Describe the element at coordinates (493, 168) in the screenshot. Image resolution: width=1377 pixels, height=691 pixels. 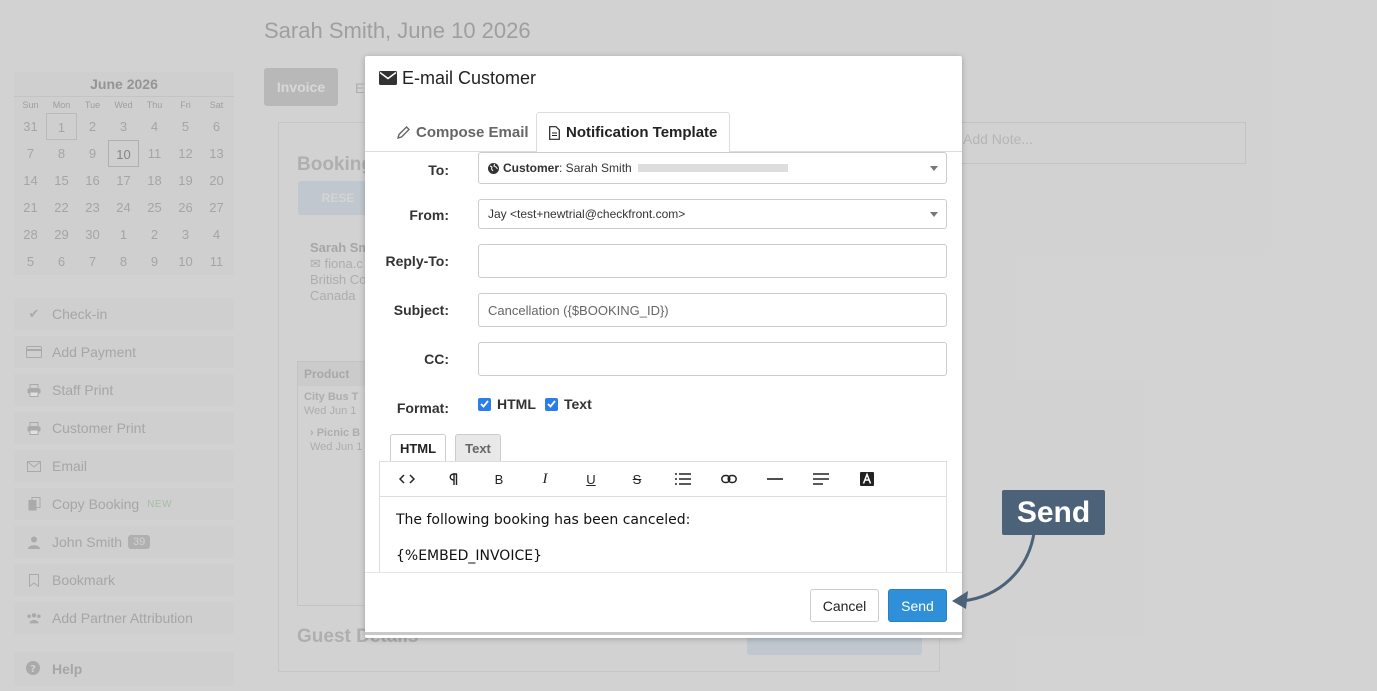
I see `globe-icon` at that location.